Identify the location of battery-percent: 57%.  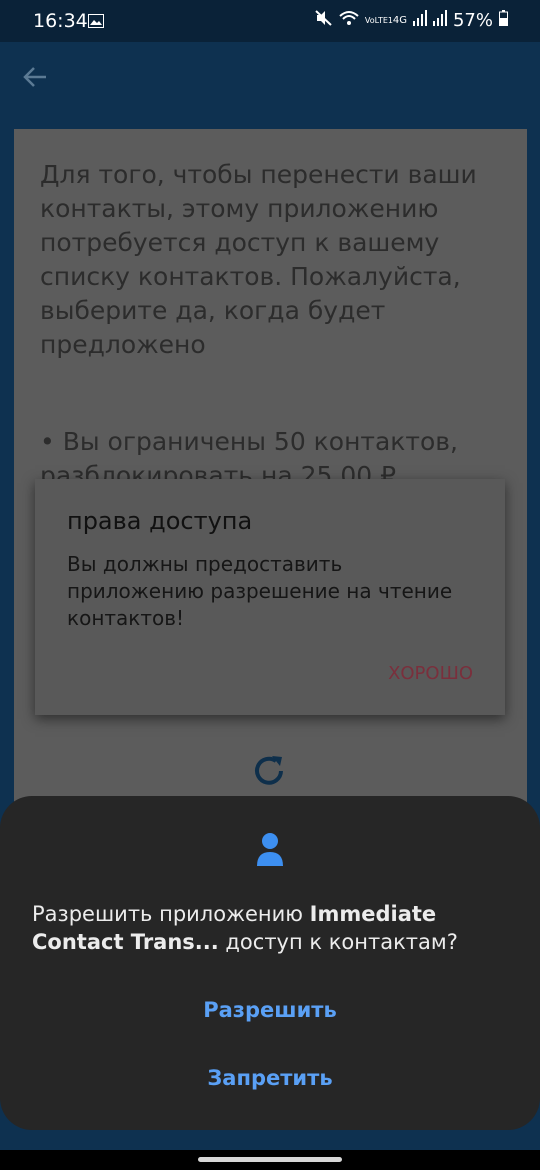
(472, 20).